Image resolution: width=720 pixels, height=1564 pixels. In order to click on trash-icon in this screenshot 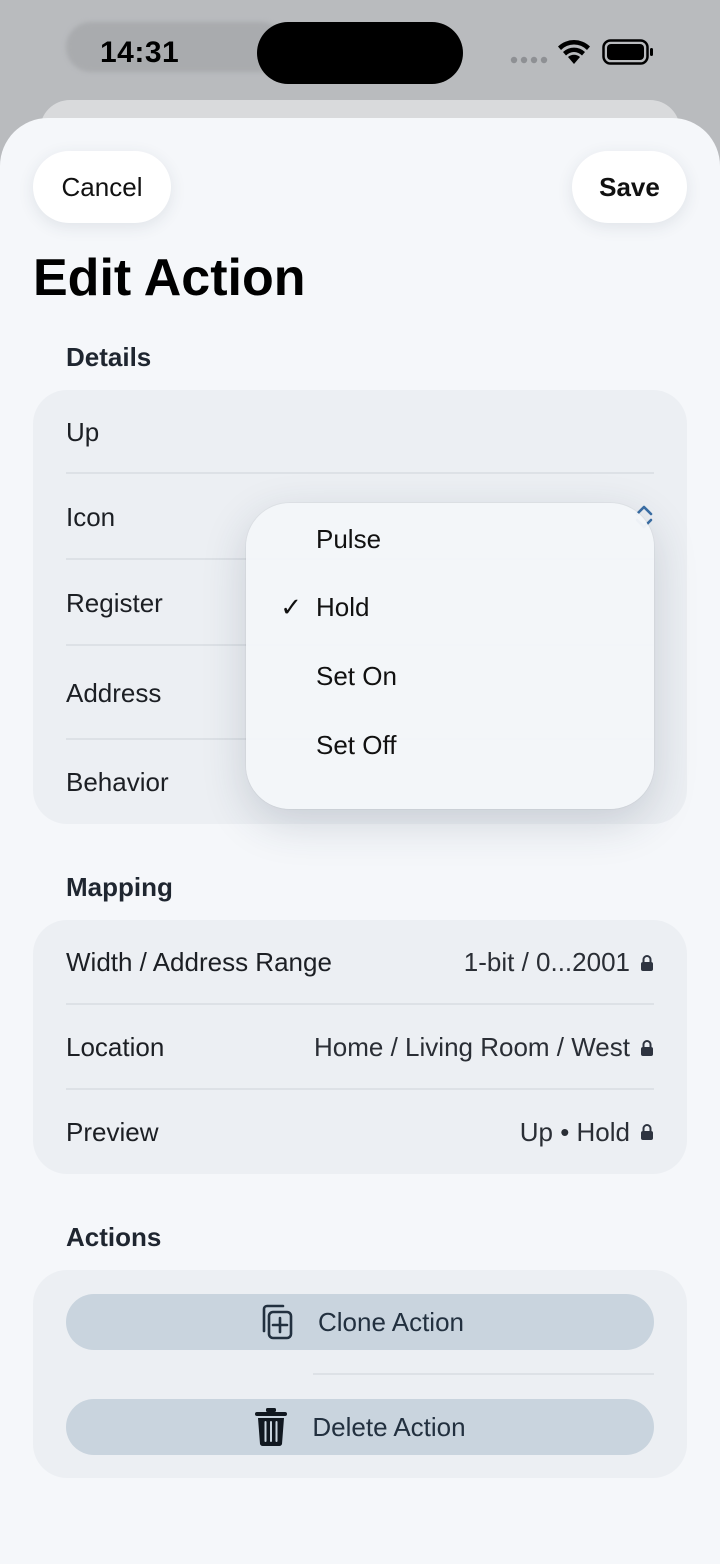, I will do `click(271, 1427)`.